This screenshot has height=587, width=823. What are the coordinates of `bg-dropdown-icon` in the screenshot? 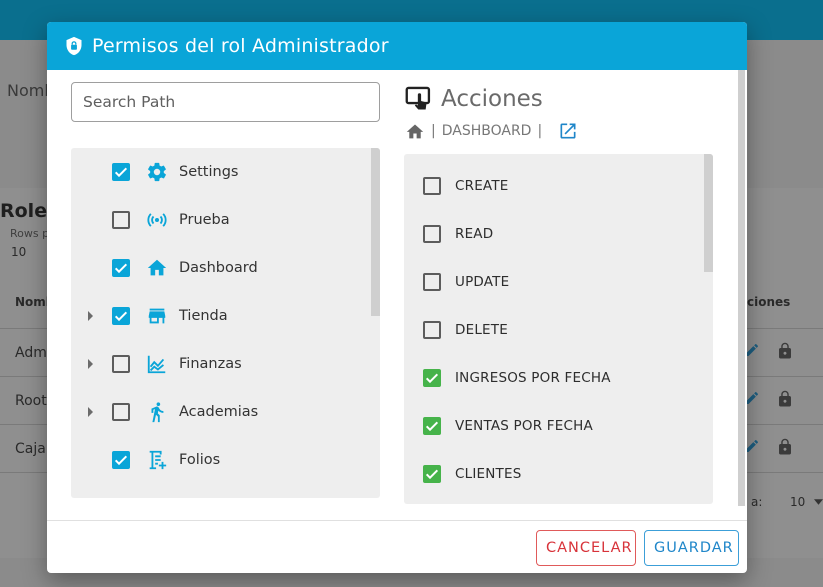 It's located at (818, 502).